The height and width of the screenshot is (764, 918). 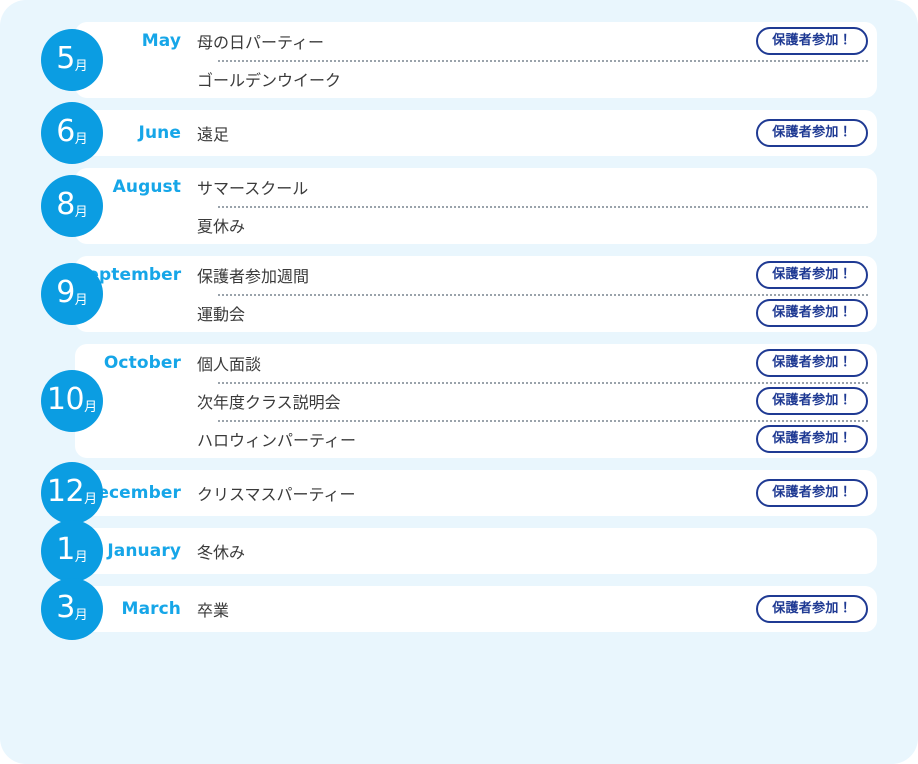 I want to click on event-row: August サマースクール, so click(x=476, y=187).